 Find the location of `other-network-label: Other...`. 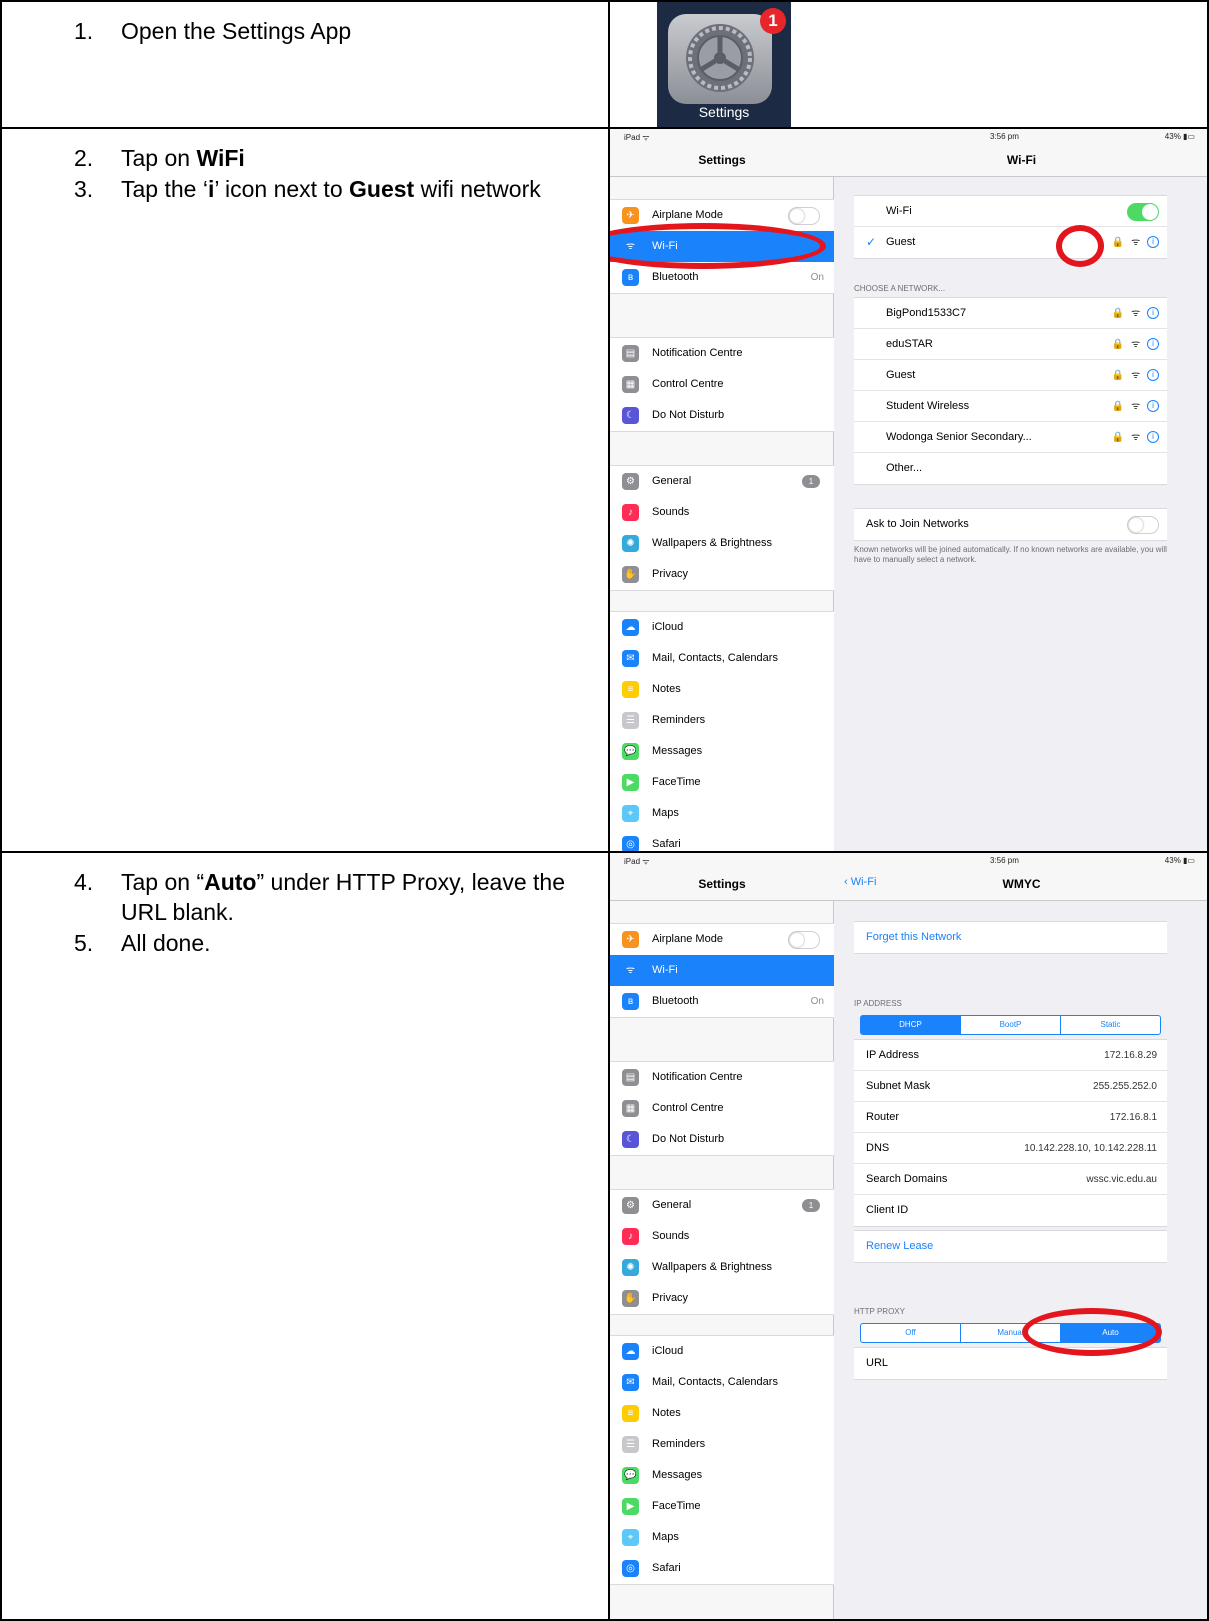

other-network-label: Other... is located at coordinates (904, 468).